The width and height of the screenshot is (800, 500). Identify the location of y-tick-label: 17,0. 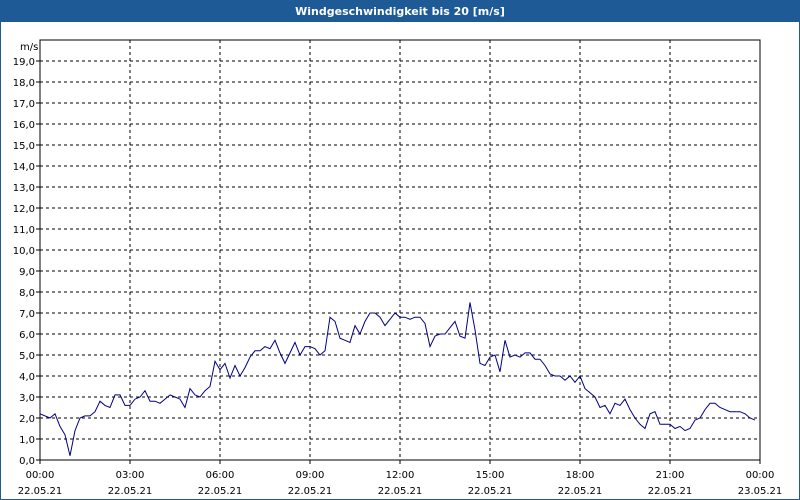
(24, 104).